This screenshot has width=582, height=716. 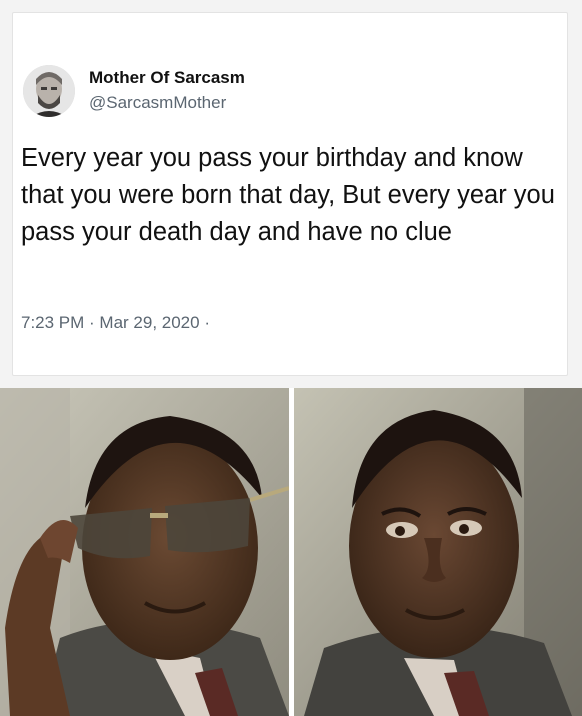 I want to click on avatar-photo, so click(x=49, y=91).